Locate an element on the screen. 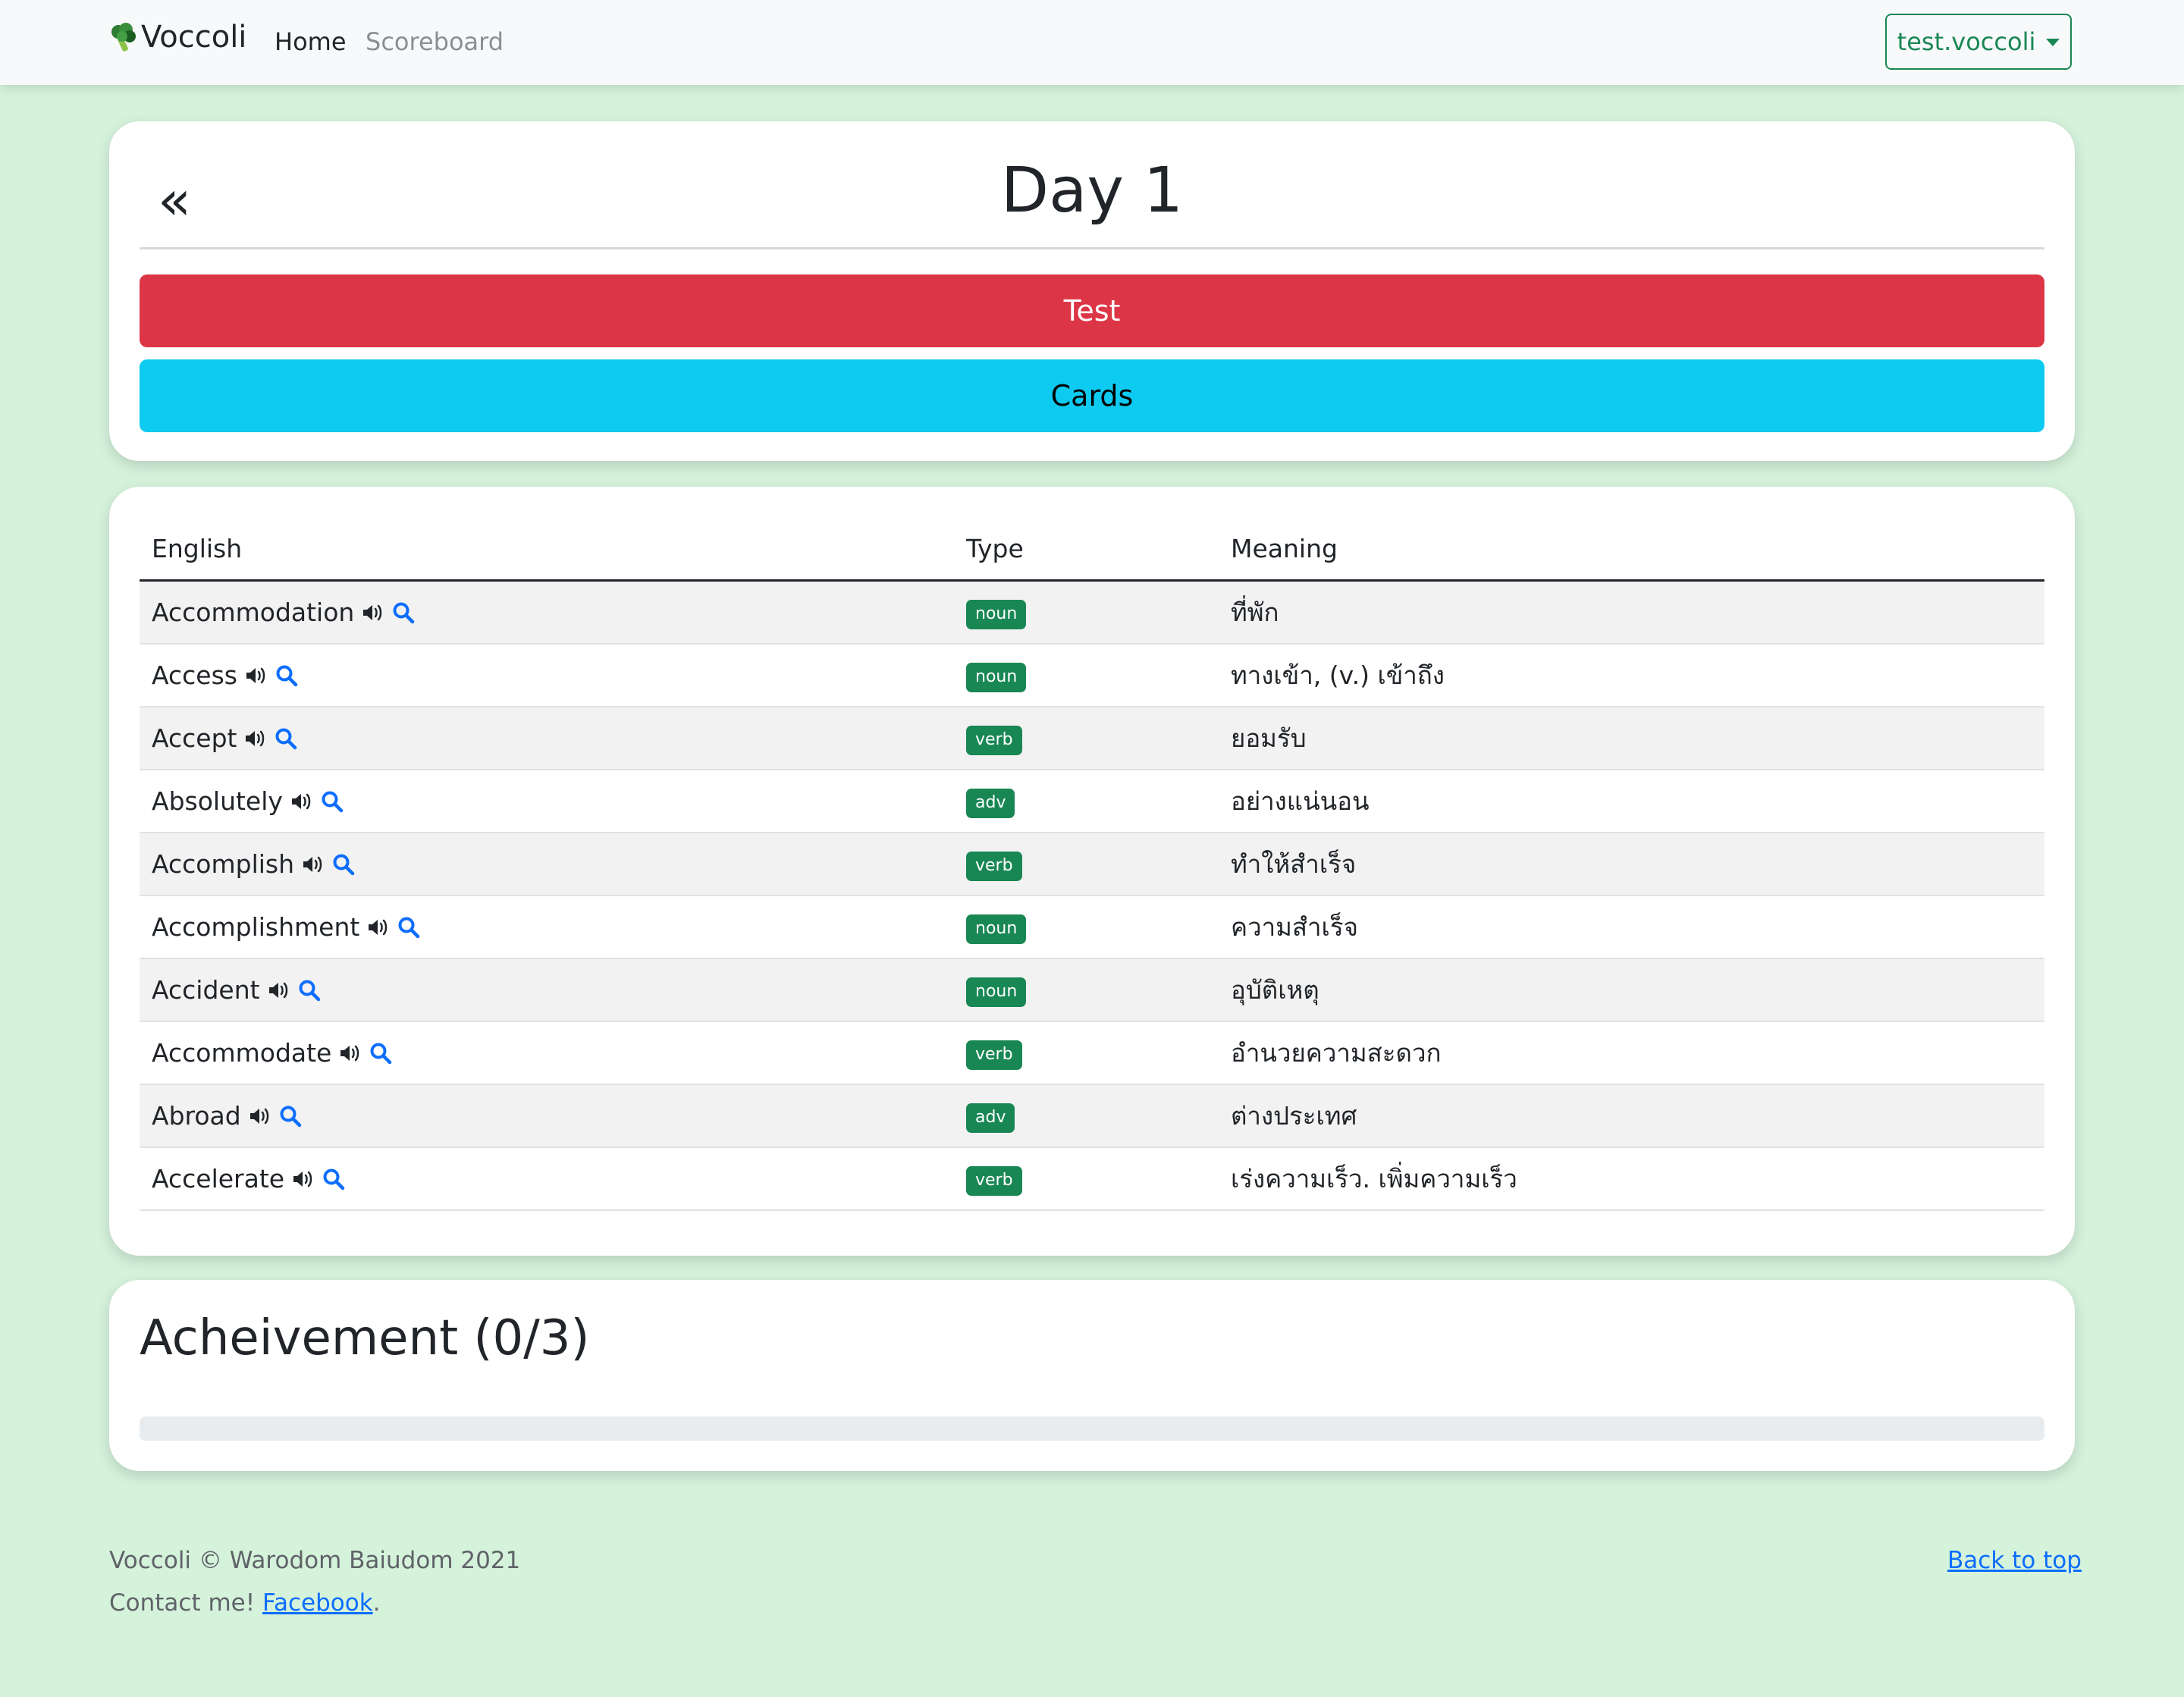 The width and height of the screenshot is (2184, 1697). word-cell: Accomplishment is located at coordinates (547, 927).